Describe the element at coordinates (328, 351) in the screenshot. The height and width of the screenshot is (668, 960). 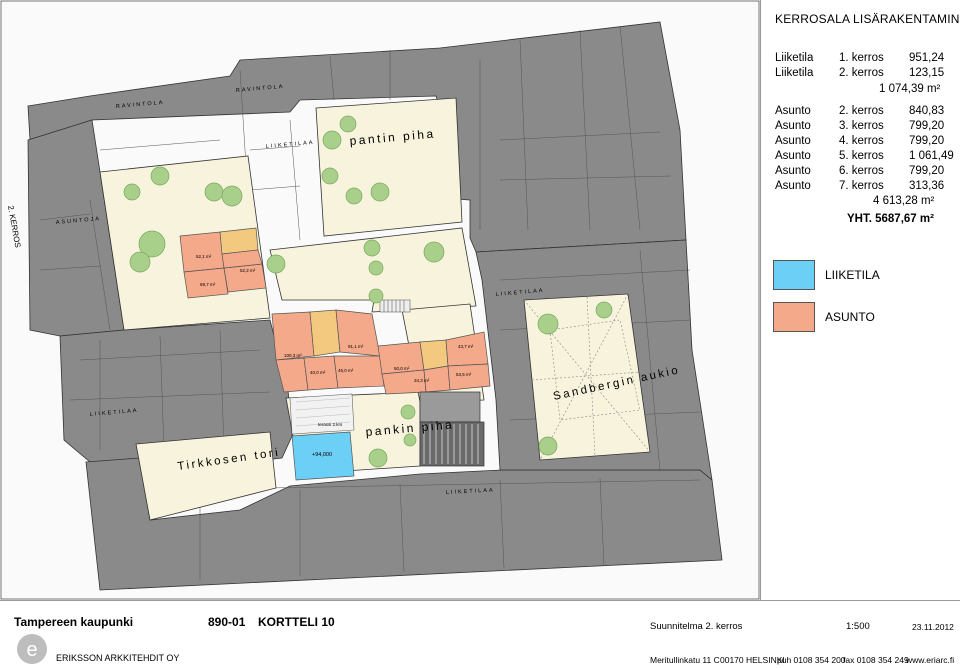
I see `apartments-center` at that location.